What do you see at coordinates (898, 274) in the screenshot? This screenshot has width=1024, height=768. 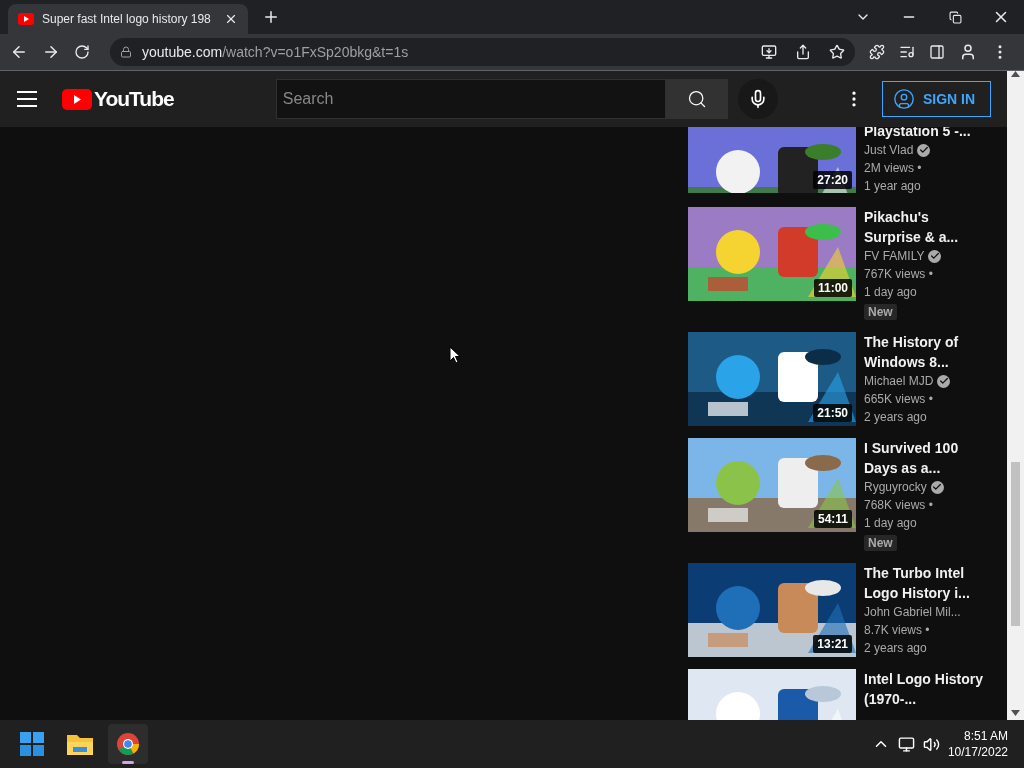 I see `view-count: 767K views •` at bounding box center [898, 274].